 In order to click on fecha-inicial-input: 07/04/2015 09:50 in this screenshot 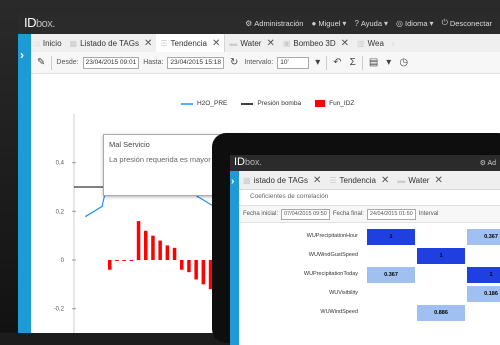, I will do `click(305, 214)`.